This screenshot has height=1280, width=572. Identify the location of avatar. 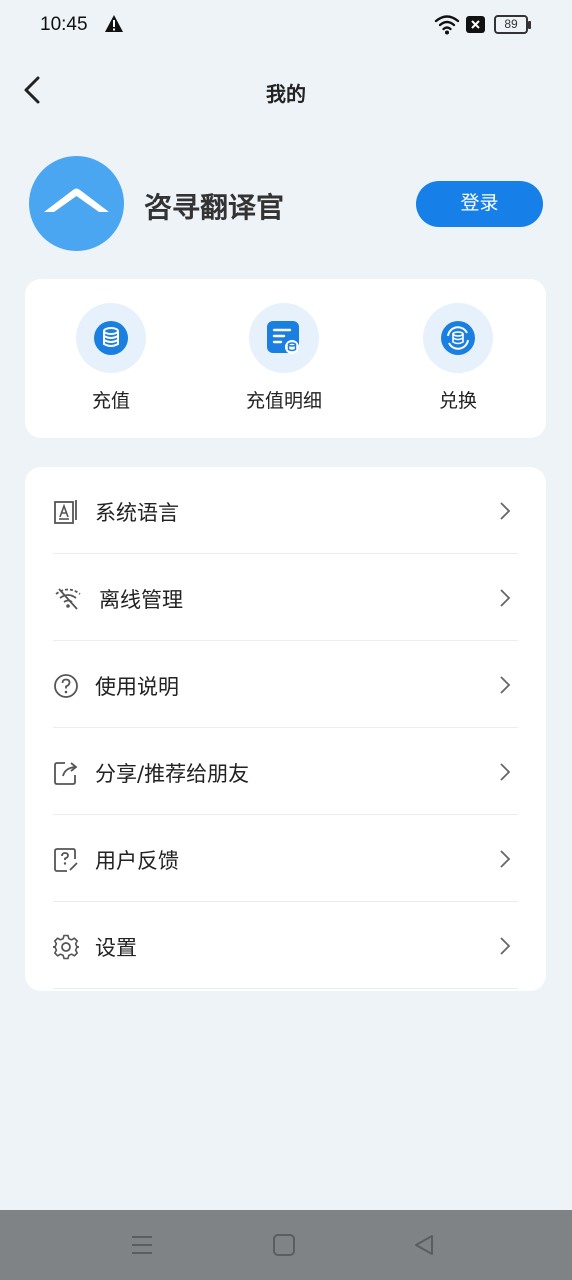
(76, 203).